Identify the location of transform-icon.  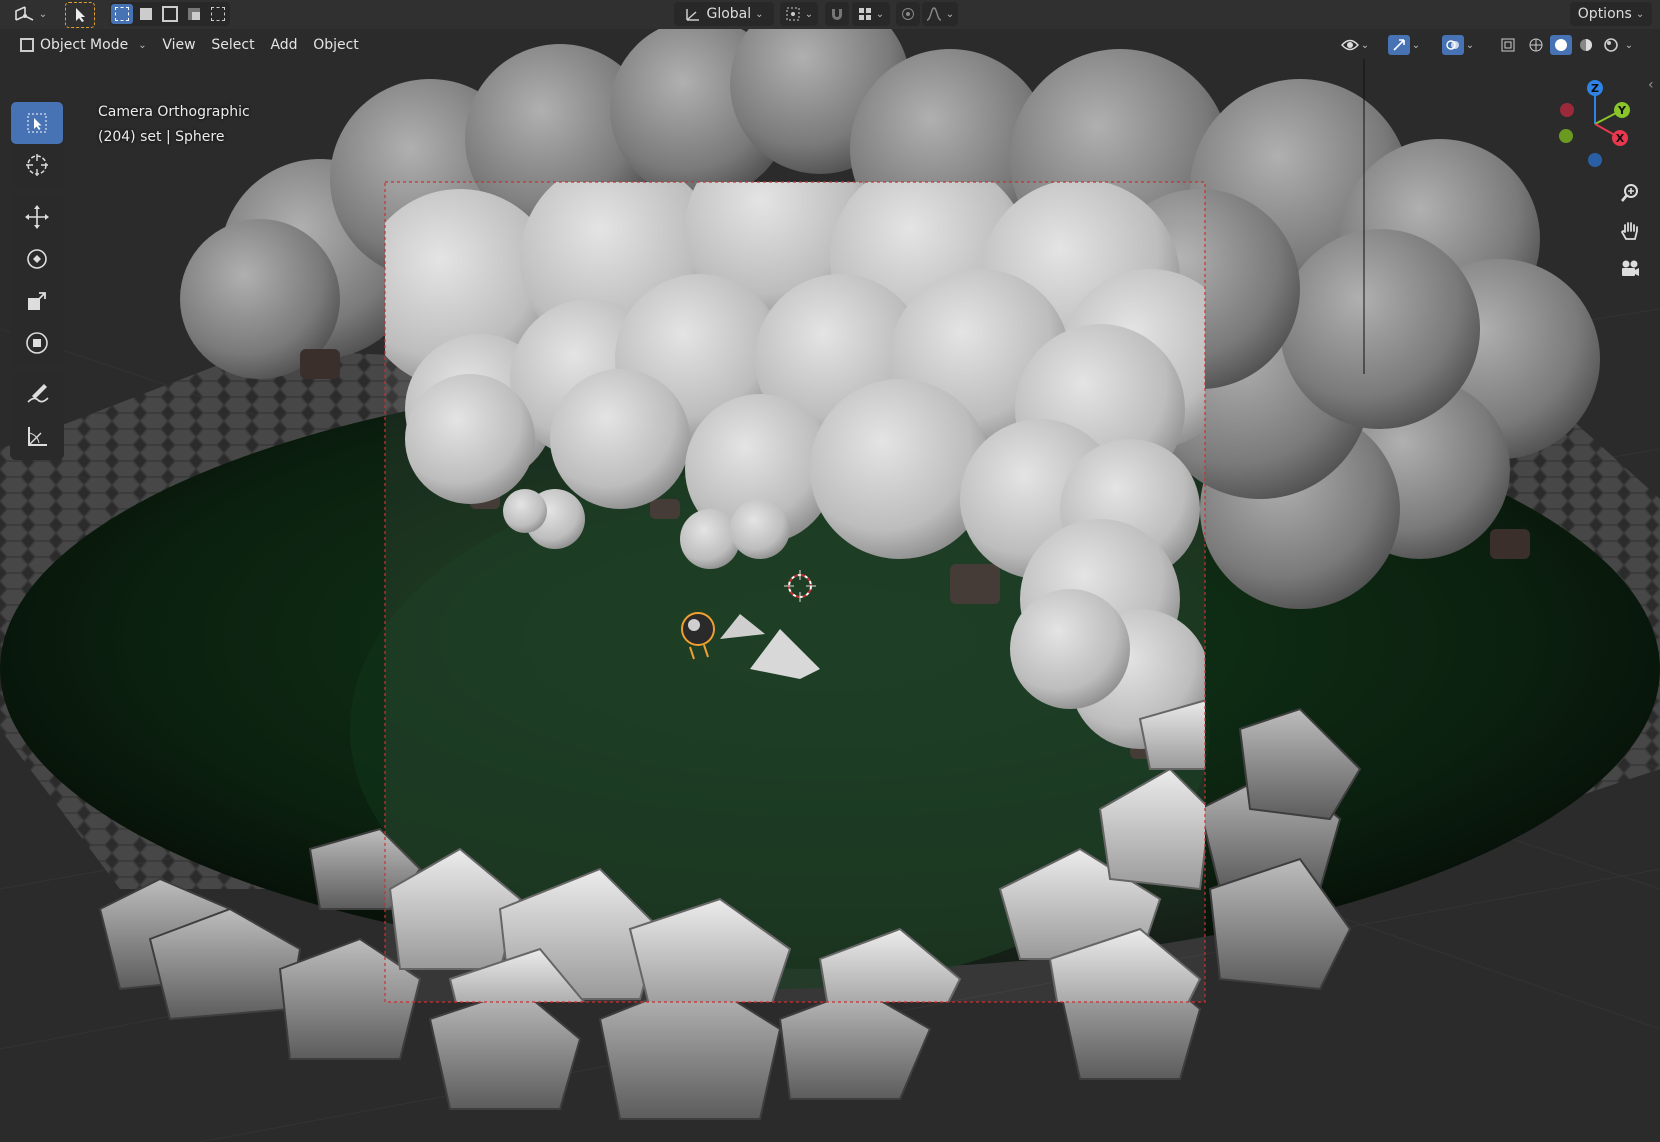
(37, 343).